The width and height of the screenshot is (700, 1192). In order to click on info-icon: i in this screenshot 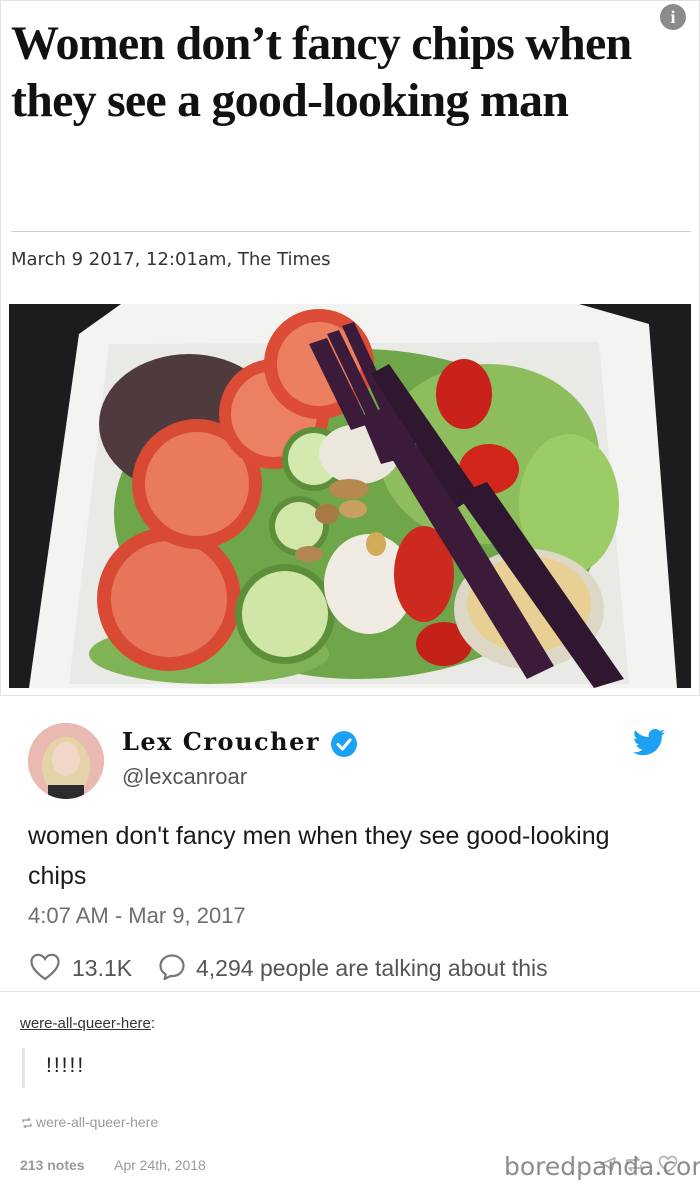, I will do `click(673, 17)`.